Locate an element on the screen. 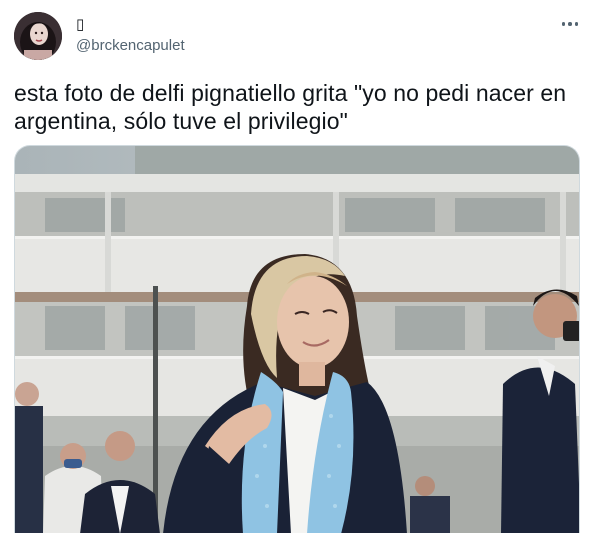 Image resolution: width=594 pixels, height=533 pixels. display-name: ▯ is located at coordinates (80, 24).